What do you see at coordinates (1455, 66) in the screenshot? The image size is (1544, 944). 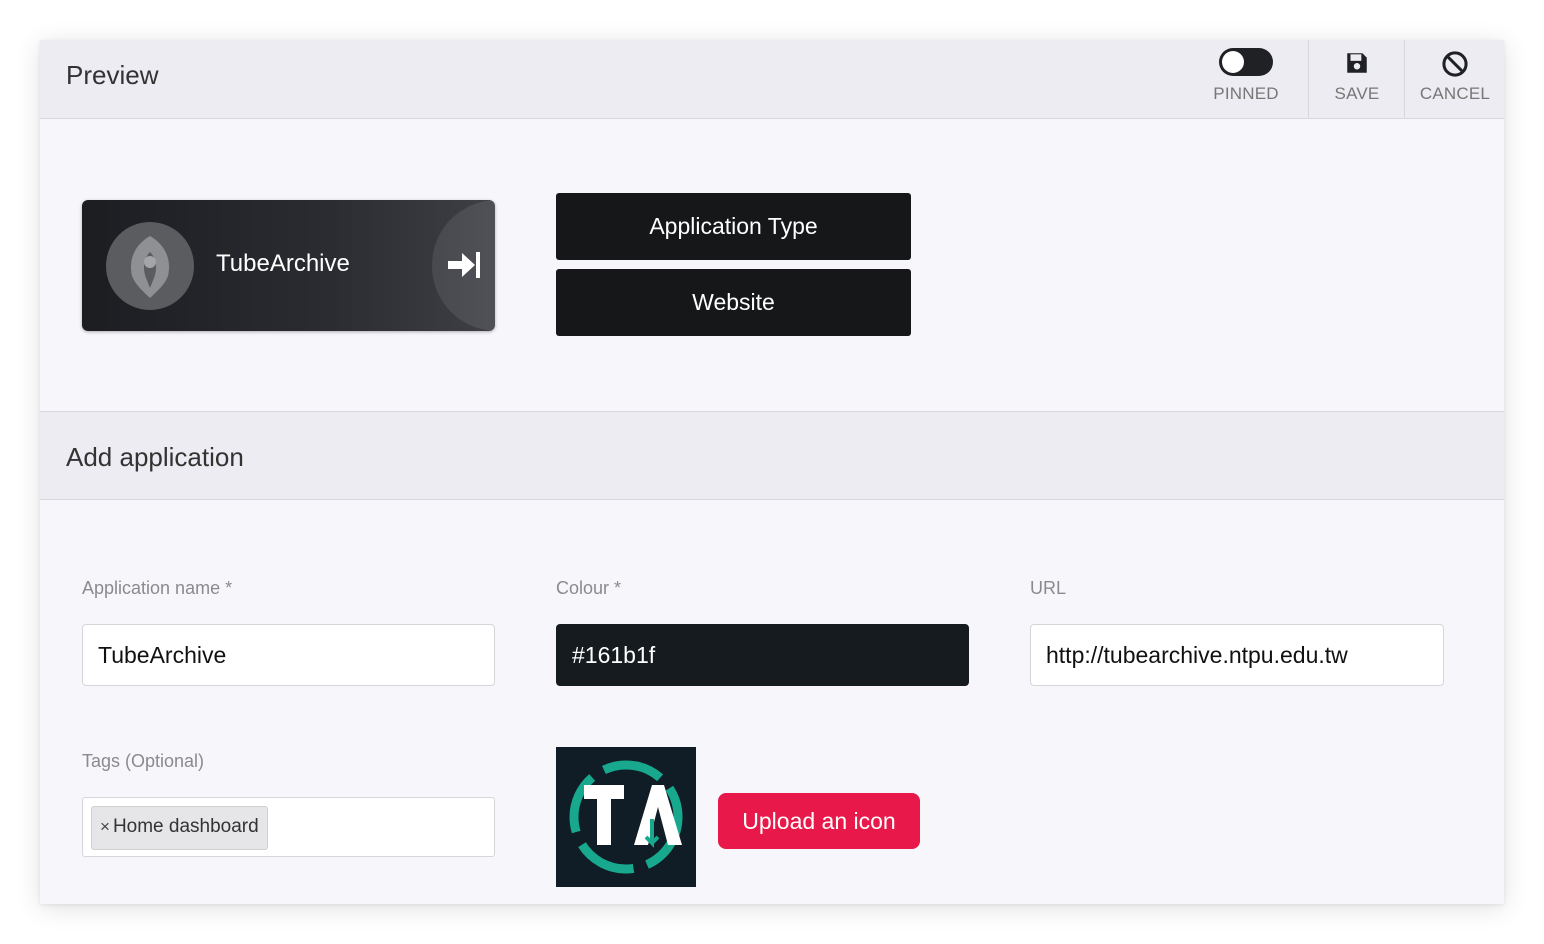 I see `cancel-icon` at bounding box center [1455, 66].